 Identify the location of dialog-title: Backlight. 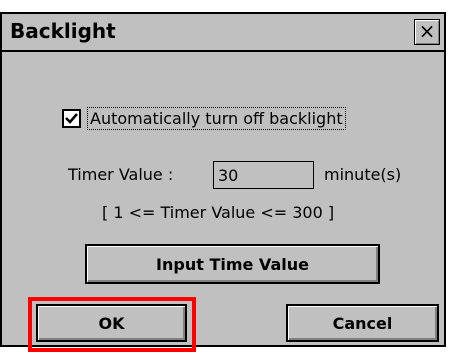
(63, 31).